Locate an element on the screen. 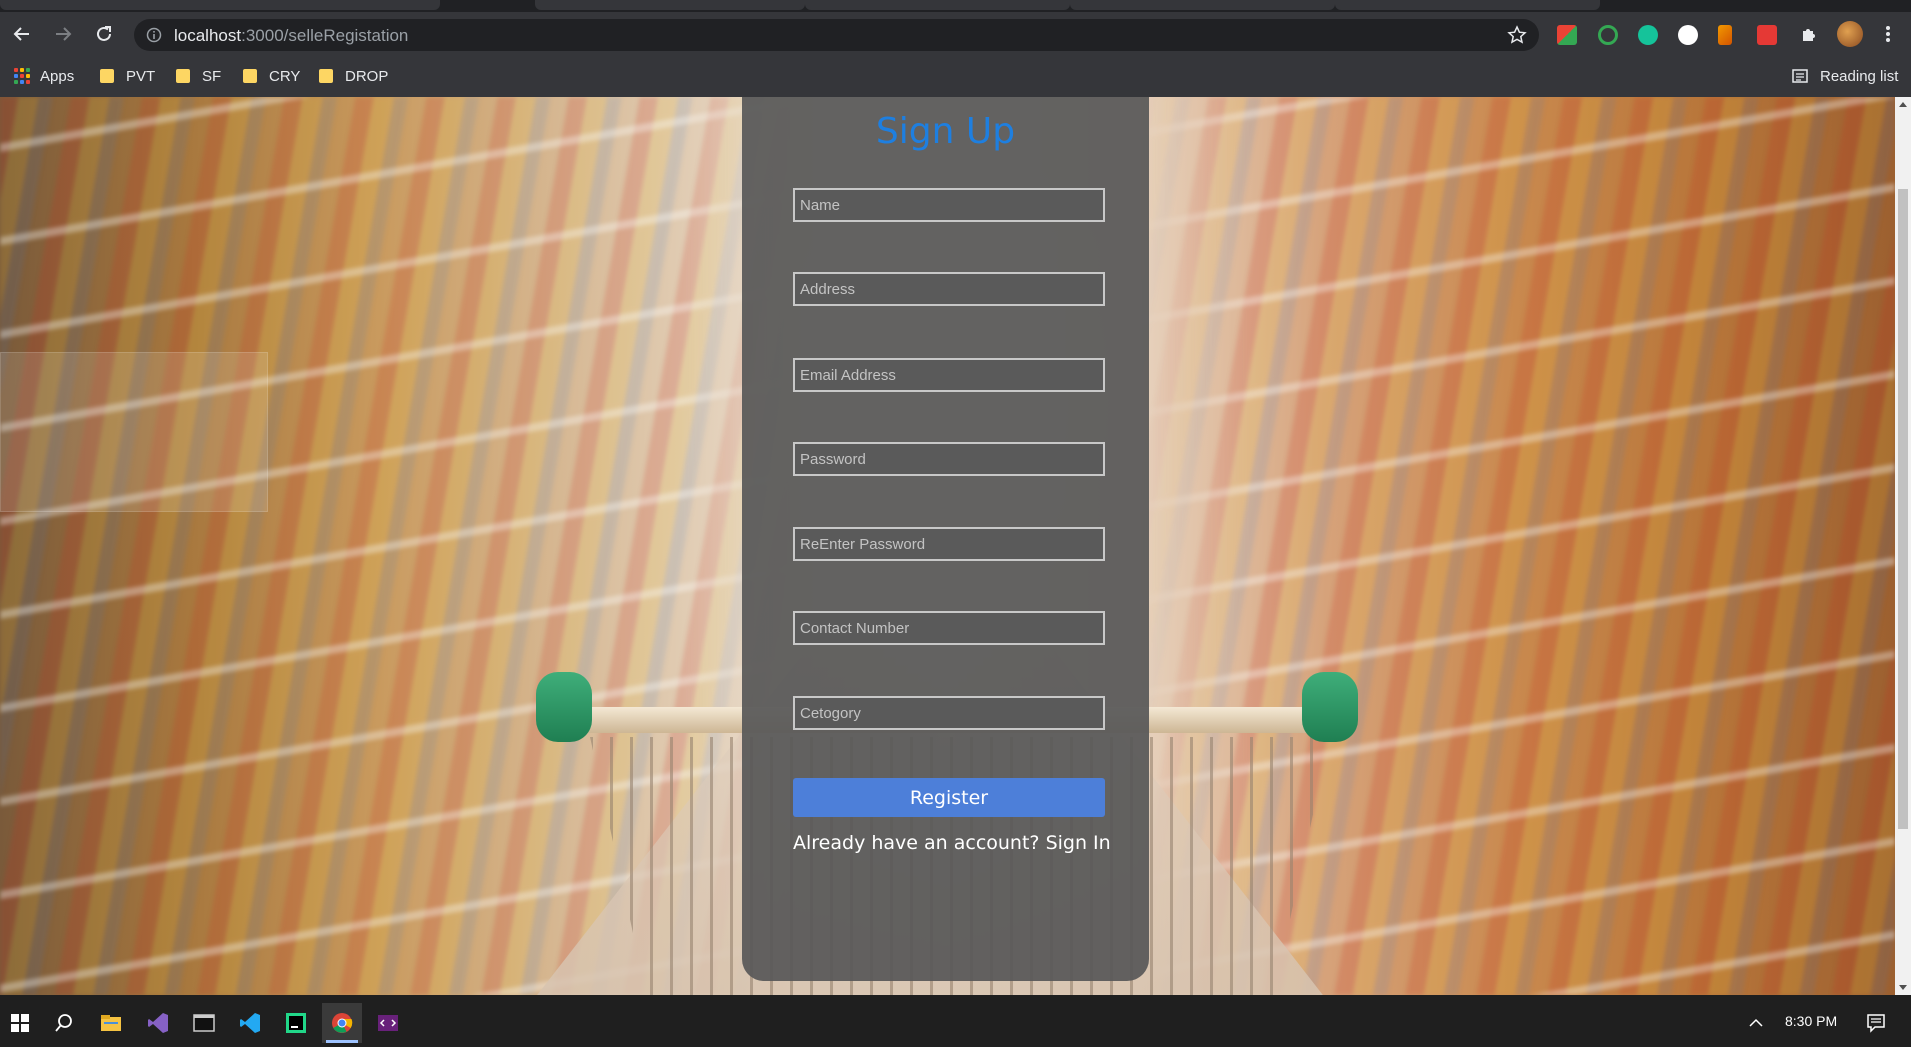  bookmark-pvt: PVT is located at coordinates (127, 76).